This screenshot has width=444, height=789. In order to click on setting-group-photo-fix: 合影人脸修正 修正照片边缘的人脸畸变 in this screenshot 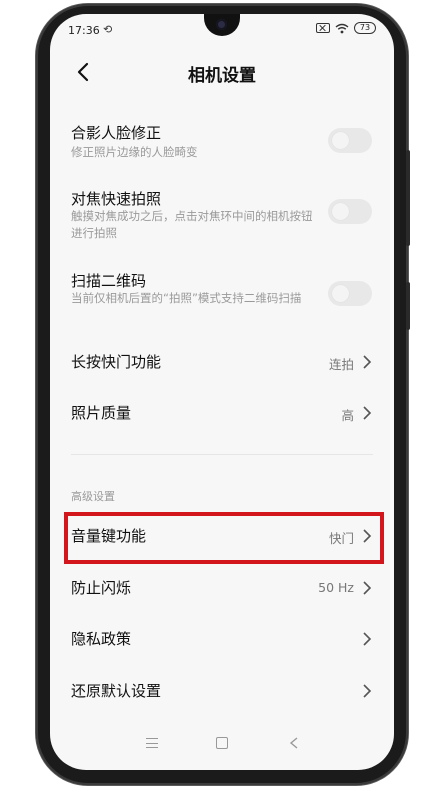, I will do `click(222, 143)`.